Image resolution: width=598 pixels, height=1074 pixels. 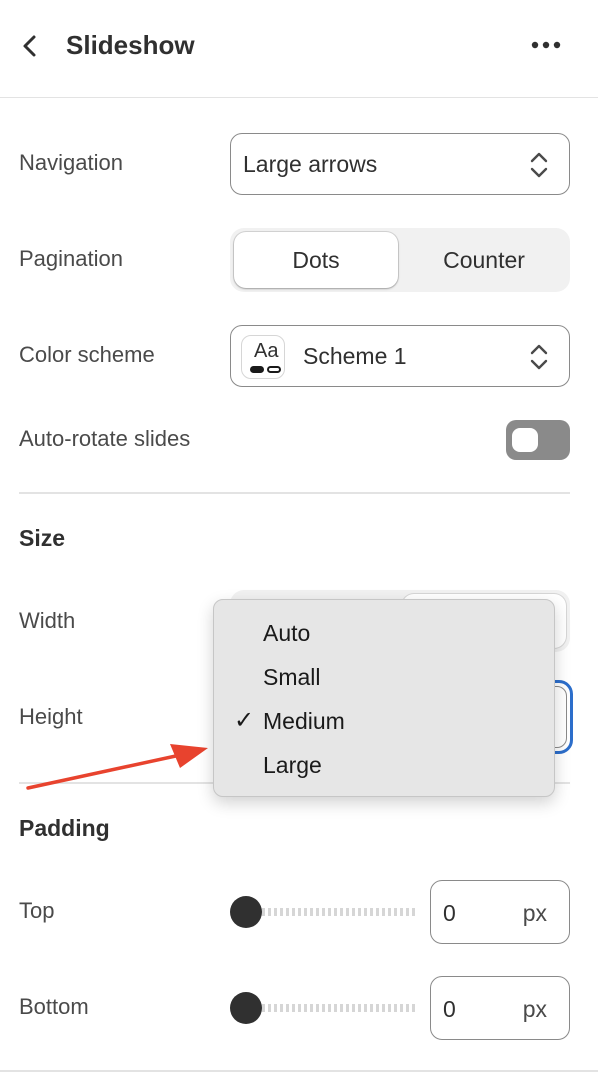 I want to click on panel-header: Slideshow, so click(x=299, y=49).